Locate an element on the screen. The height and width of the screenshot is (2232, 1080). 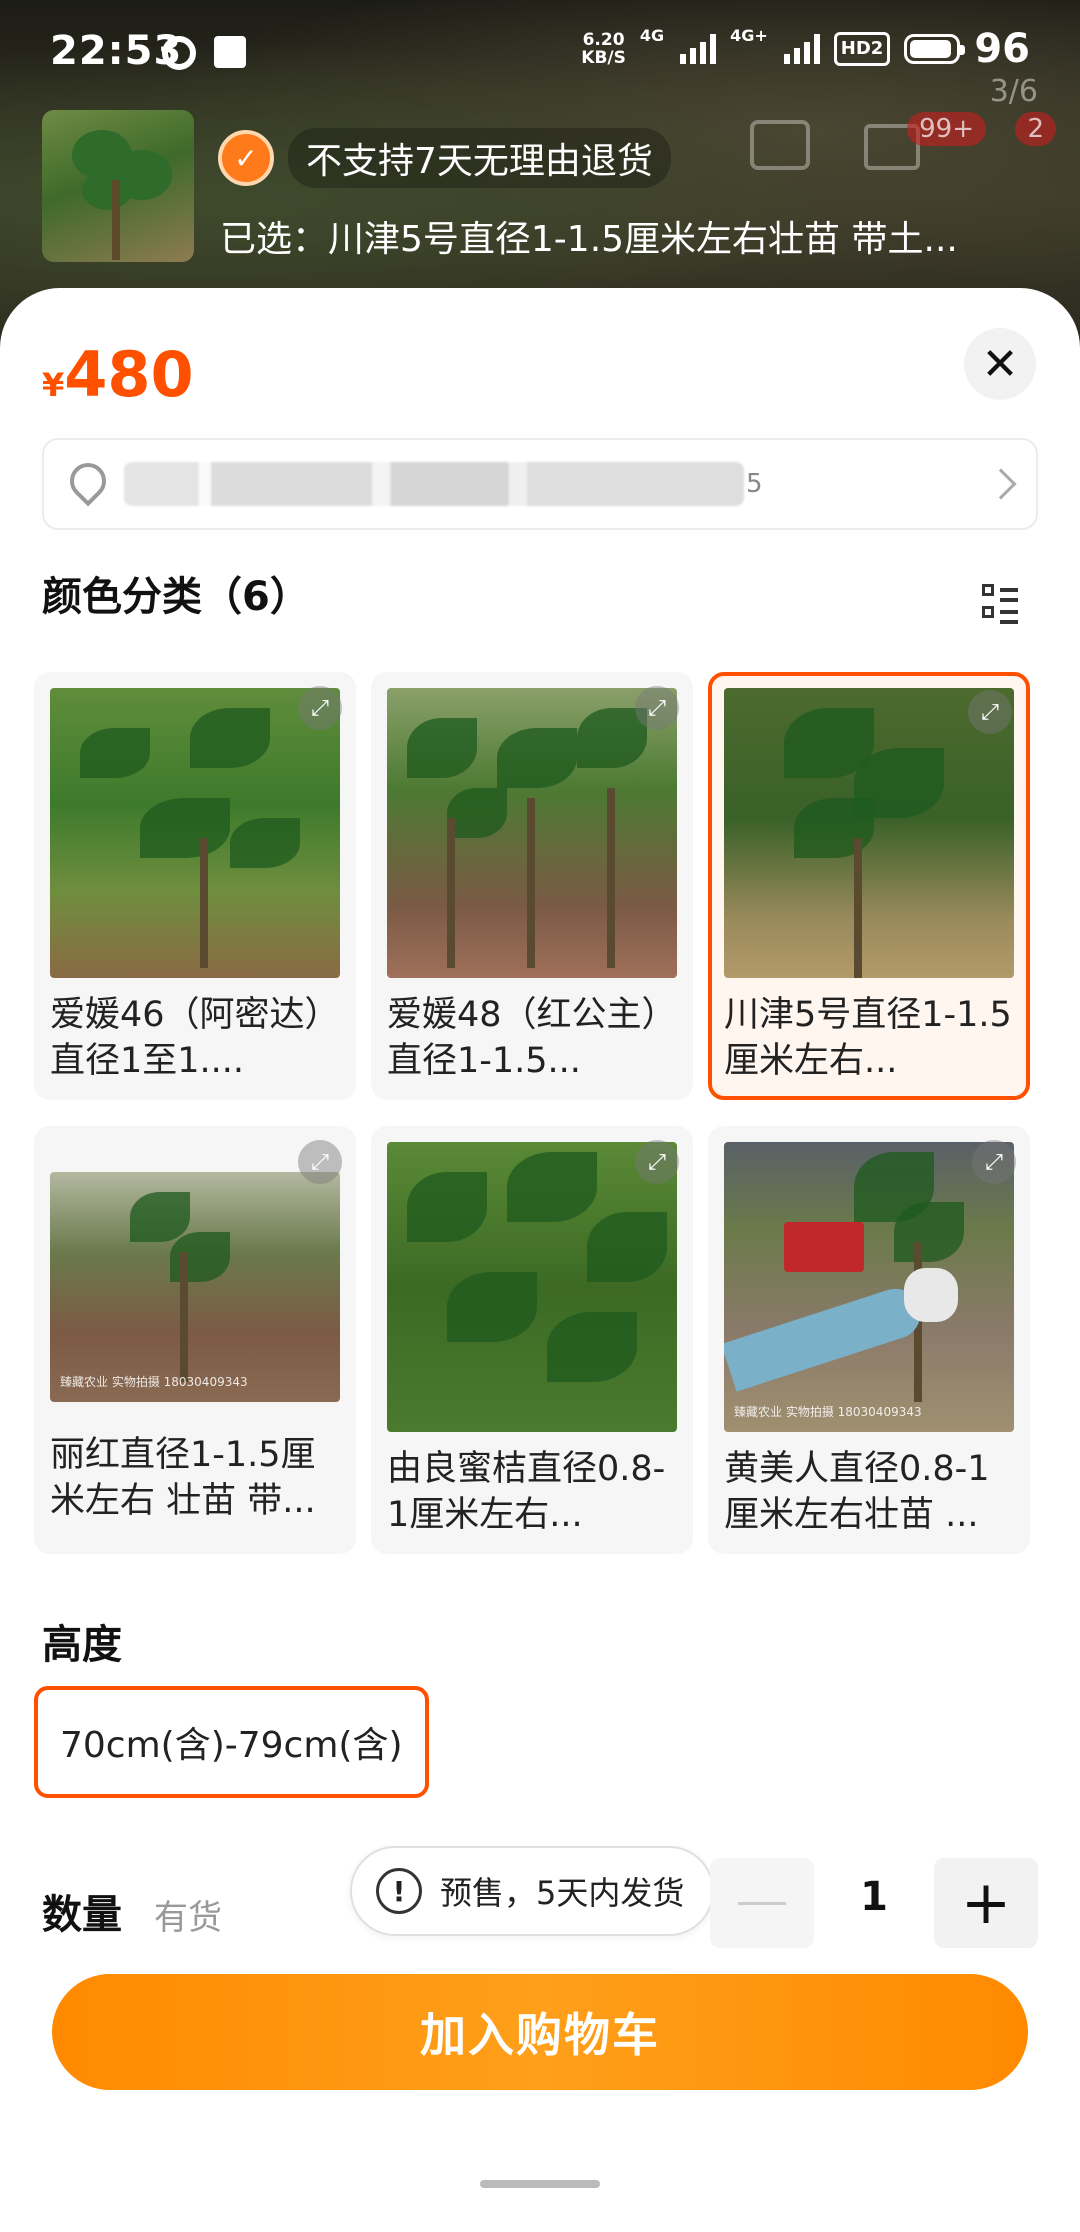
status-right: 6.20 KB/S 4G 4G+ HD2 96 is located at coordinates (805, 49).